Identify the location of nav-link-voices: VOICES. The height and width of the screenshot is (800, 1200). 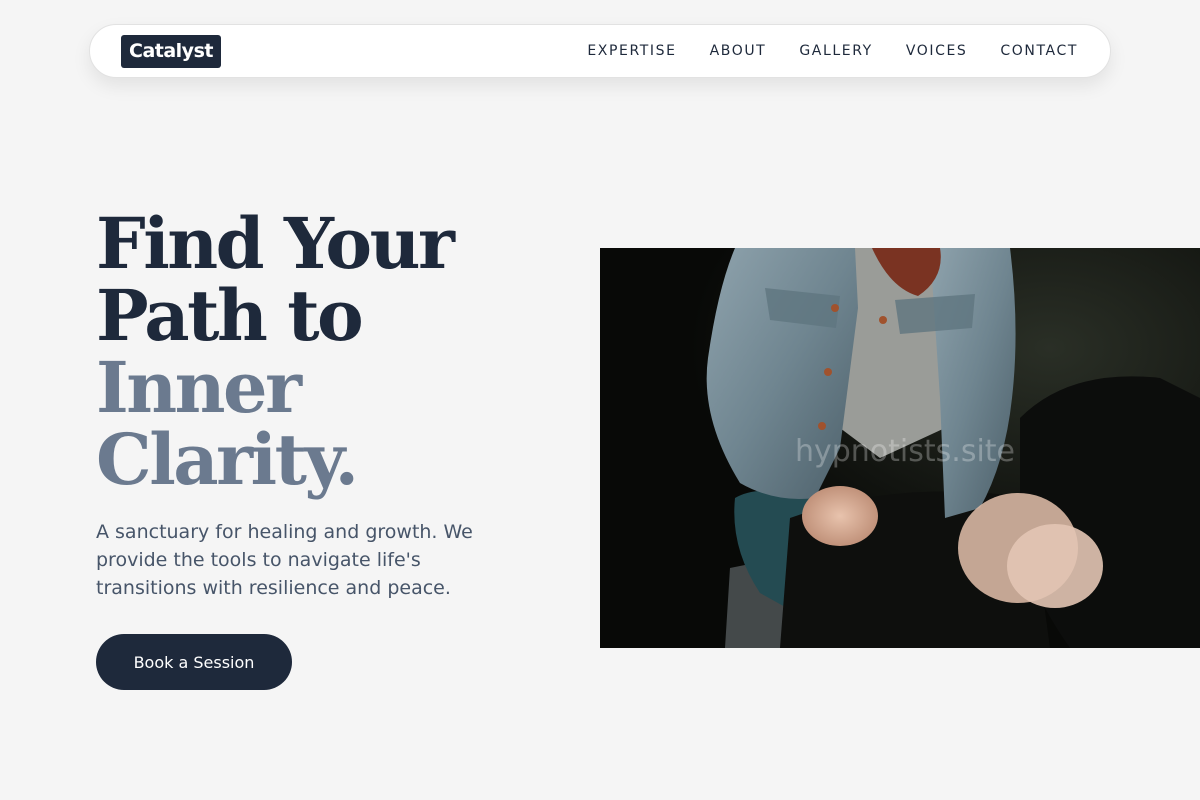
(937, 51).